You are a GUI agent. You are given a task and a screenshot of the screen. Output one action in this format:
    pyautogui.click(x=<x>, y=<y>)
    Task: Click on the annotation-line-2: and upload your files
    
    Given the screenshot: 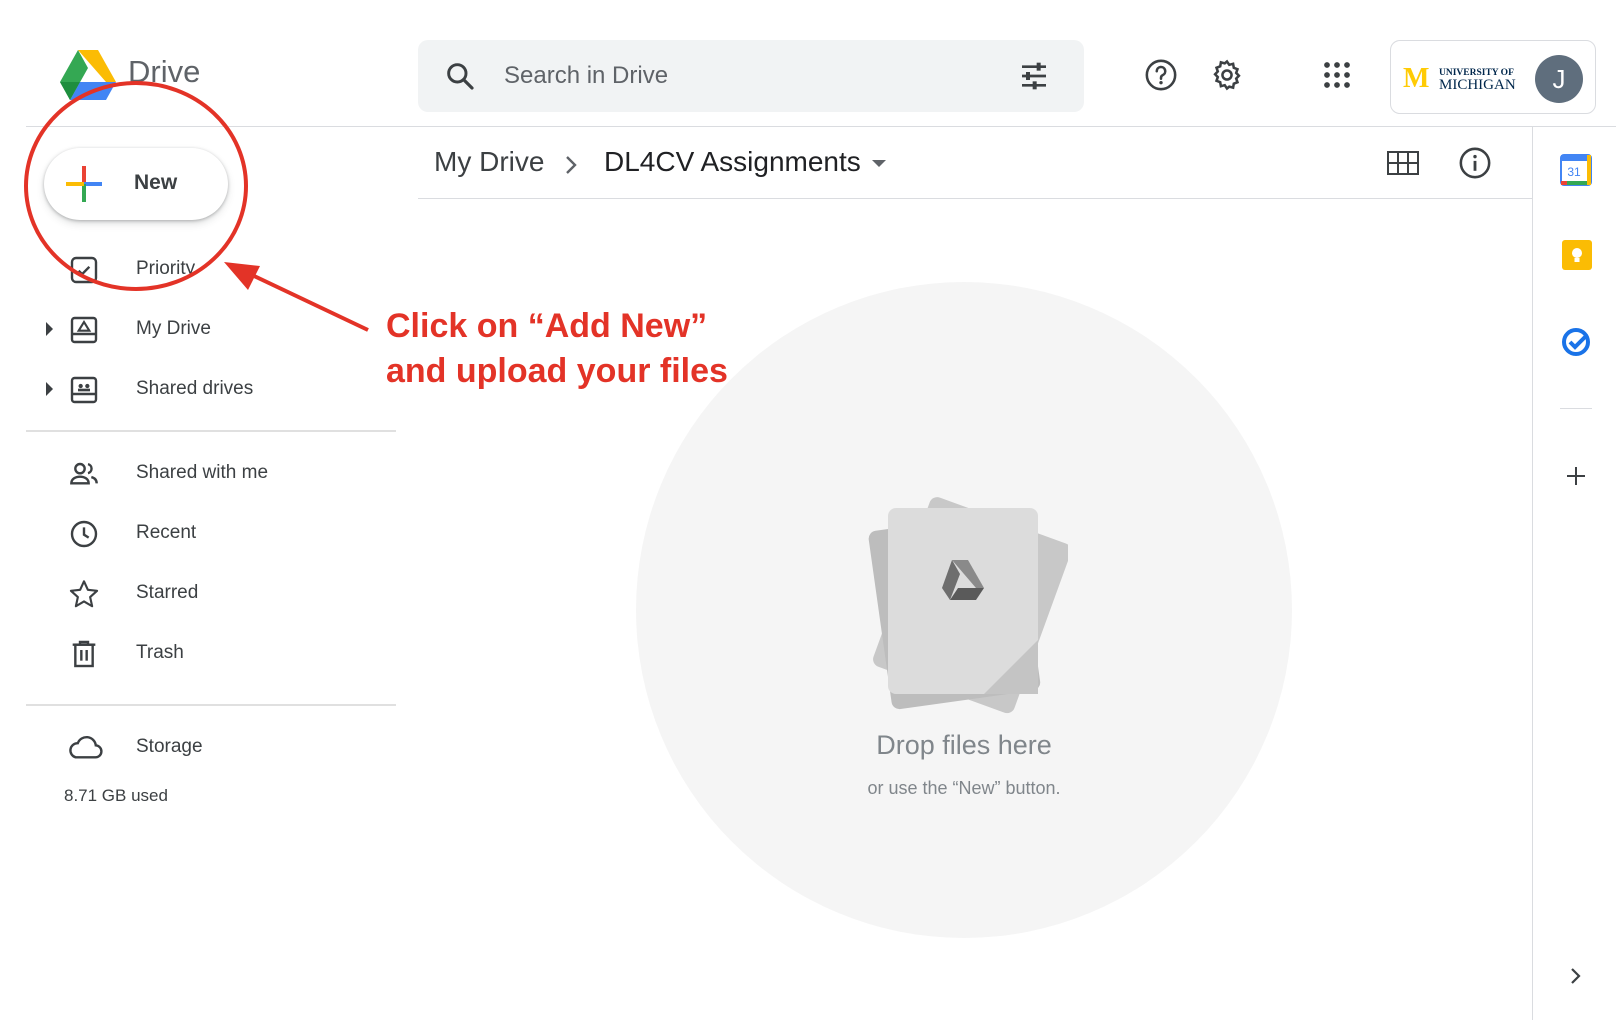 What is the action you would take?
    pyautogui.click(x=557, y=371)
    